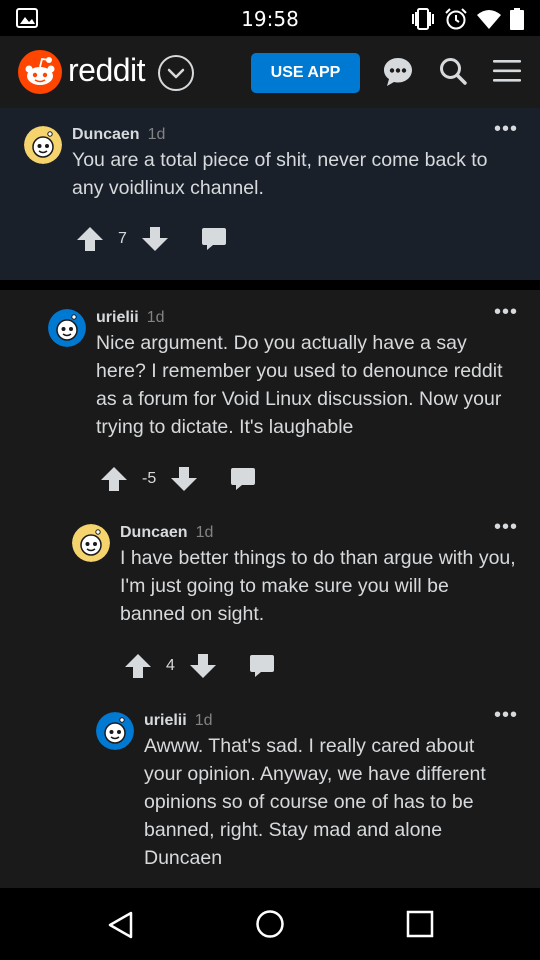  What do you see at coordinates (456, 19) in the screenshot?
I see `alarm-icon` at bounding box center [456, 19].